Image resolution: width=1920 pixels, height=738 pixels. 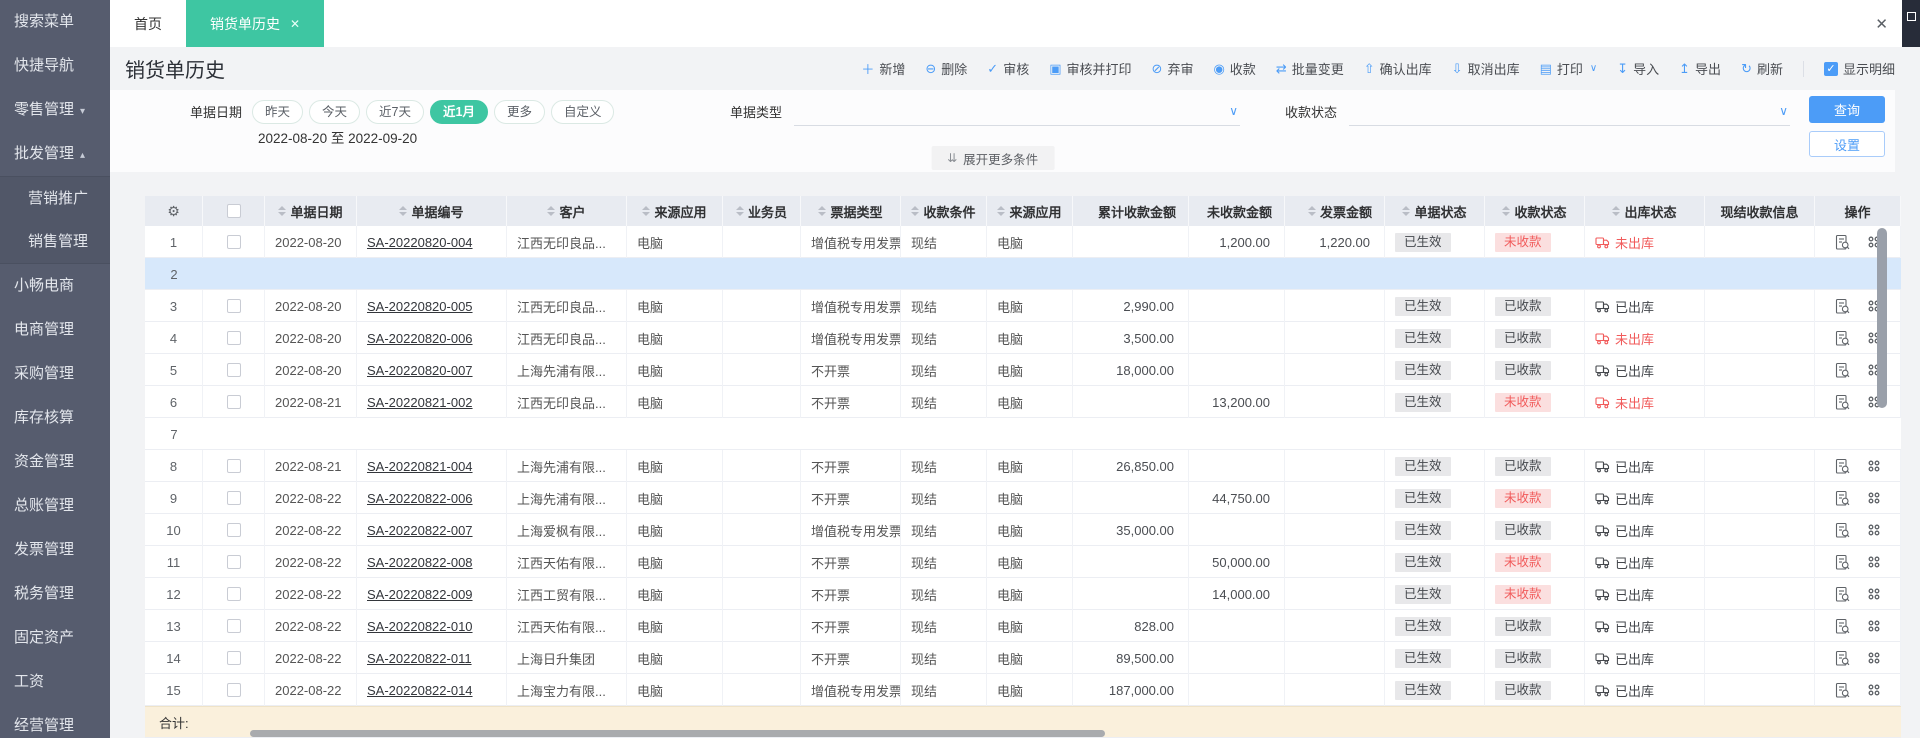 I want to click on query-button: 查询, so click(x=1847, y=109).